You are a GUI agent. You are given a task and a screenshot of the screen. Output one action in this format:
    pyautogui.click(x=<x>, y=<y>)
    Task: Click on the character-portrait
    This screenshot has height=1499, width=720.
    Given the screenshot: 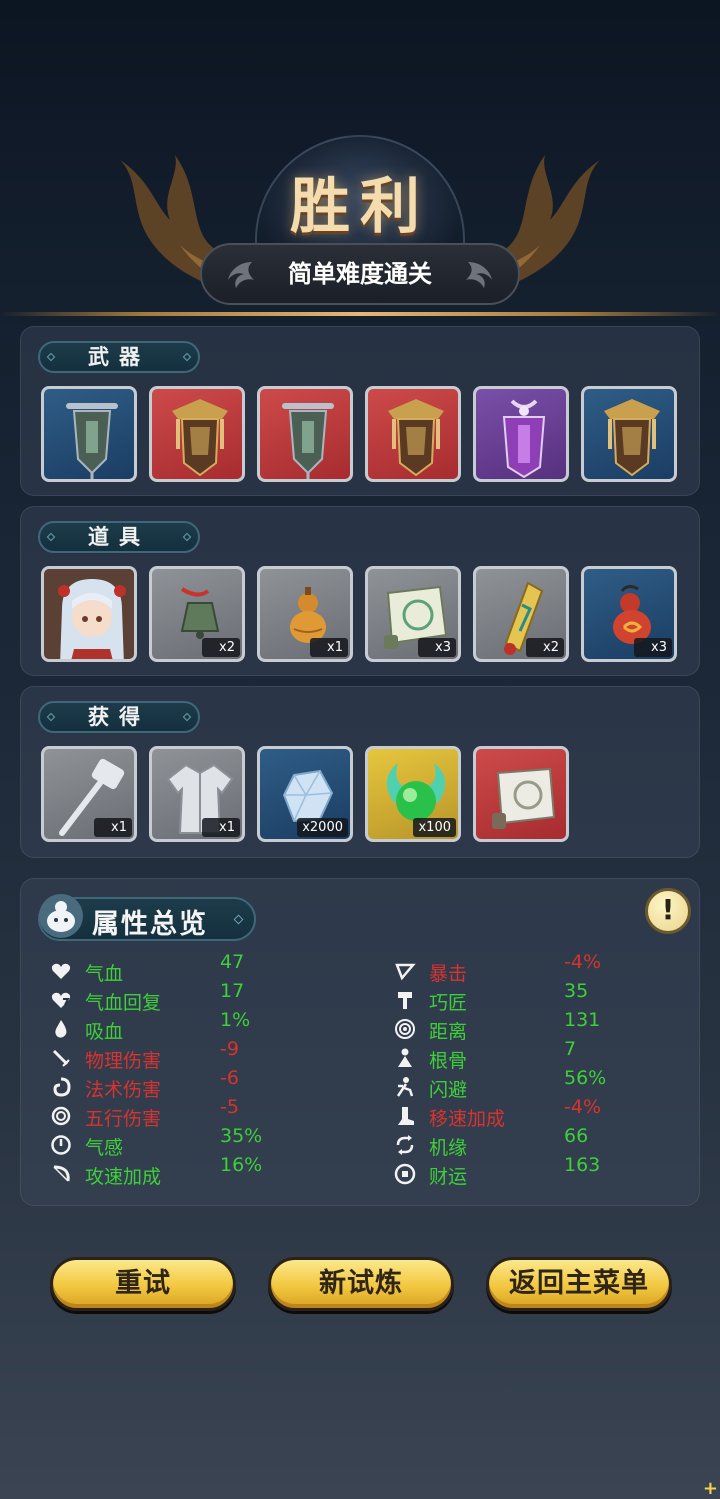 What is the action you would take?
    pyautogui.click(x=89, y=614)
    